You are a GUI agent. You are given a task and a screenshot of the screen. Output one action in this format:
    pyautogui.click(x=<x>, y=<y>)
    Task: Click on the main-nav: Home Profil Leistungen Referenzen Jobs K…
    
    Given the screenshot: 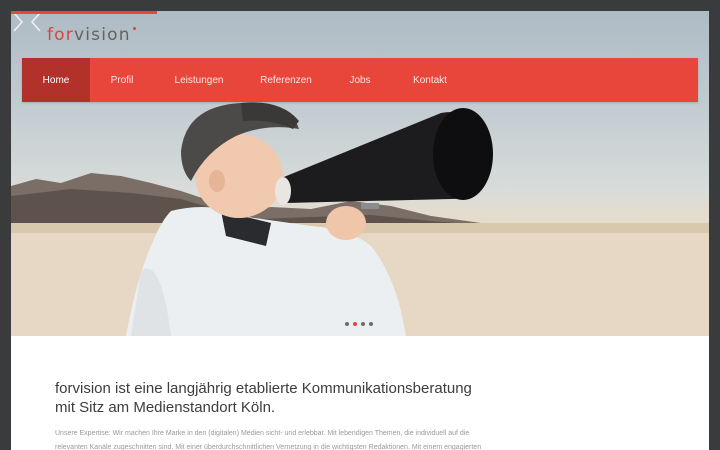 What is the action you would take?
    pyautogui.click(x=360, y=80)
    